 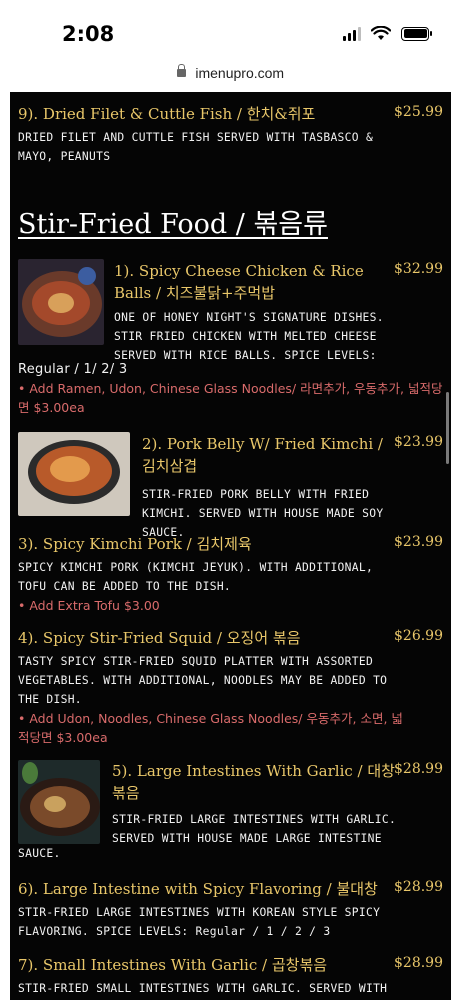 What do you see at coordinates (262, 455) in the screenshot?
I see `item-title: 2). Pork Belly W/ Fried Kimchi / 김치삼겹` at bounding box center [262, 455].